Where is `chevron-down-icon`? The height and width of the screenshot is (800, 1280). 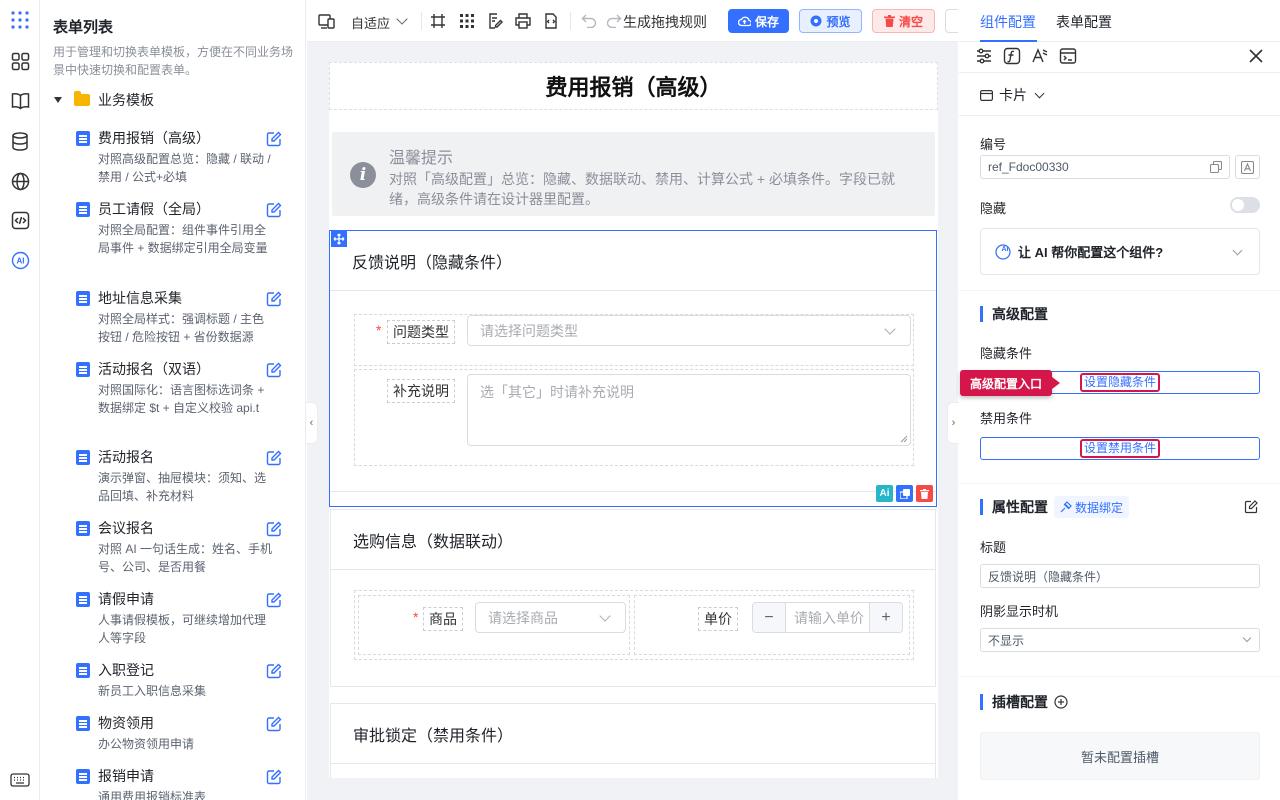
chevron-down-icon is located at coordinates (402, 19).